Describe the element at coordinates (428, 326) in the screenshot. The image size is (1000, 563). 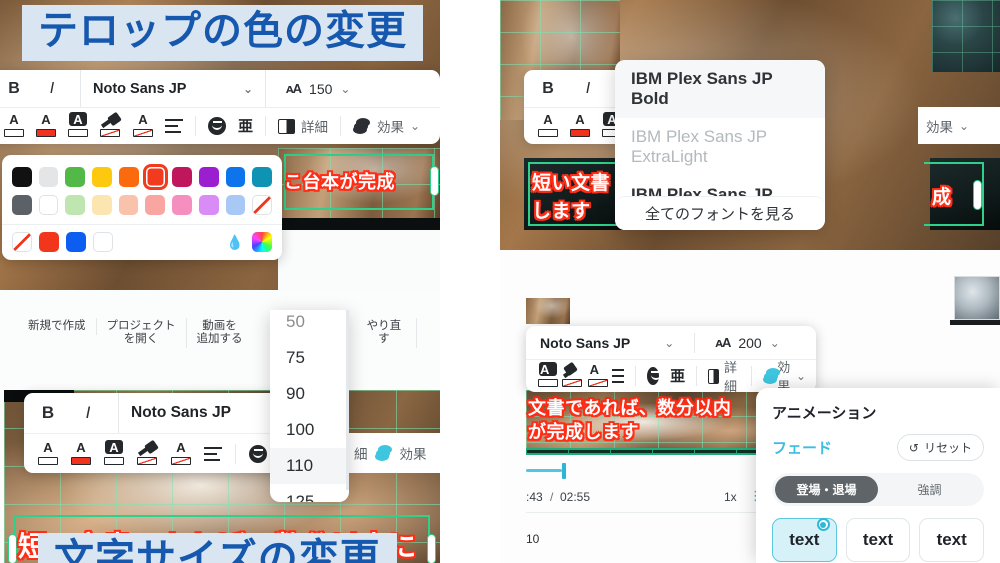
I see `menu-item-extra` at that location.